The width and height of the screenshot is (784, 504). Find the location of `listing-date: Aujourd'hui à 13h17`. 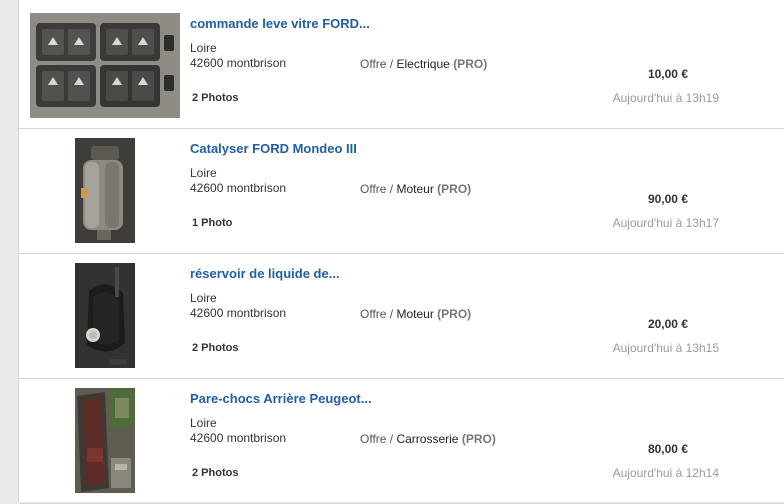

listing-date: Aujourd'hui à 13h17 is located at coordinates (665, 223).